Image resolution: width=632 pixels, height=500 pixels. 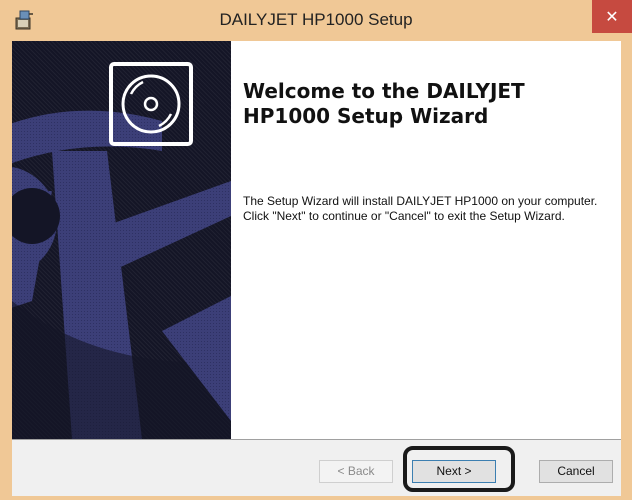 I want to click on close-icon: ✕, so click(x=612, y=16).